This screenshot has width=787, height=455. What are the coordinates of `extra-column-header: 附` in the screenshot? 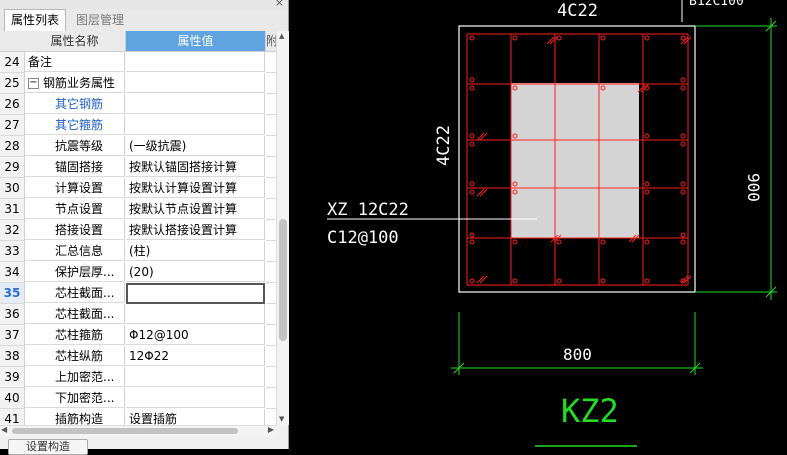 It's located at (271, 41).